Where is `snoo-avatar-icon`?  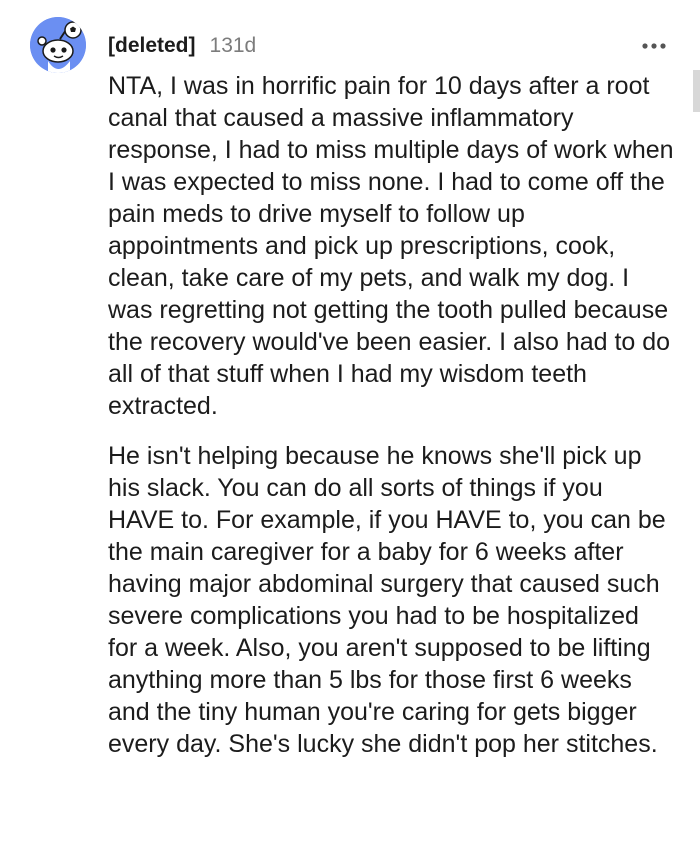
snoo-avatar-icon is located at coordinates (58, 45).